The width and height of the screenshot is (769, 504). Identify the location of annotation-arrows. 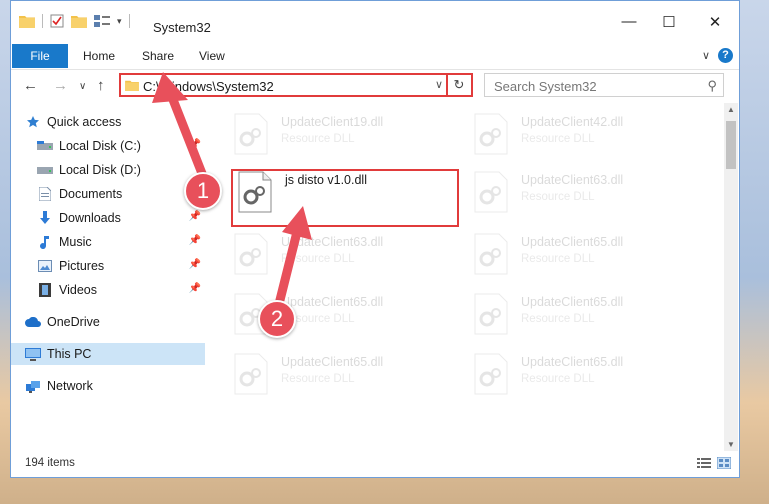
(232, 188).